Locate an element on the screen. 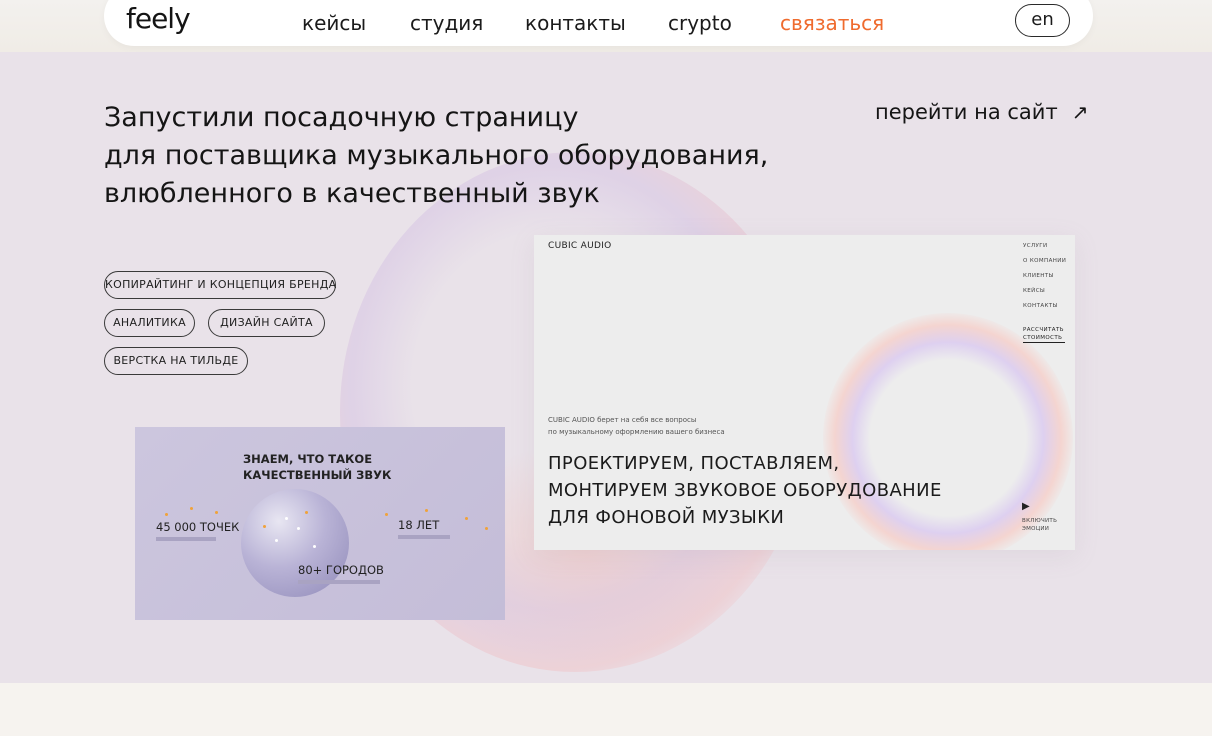 This screenshot has height=736, width=1212. preview-play-label-line-2: ЭМОЦИИ is located at coordinates (1036, 529).